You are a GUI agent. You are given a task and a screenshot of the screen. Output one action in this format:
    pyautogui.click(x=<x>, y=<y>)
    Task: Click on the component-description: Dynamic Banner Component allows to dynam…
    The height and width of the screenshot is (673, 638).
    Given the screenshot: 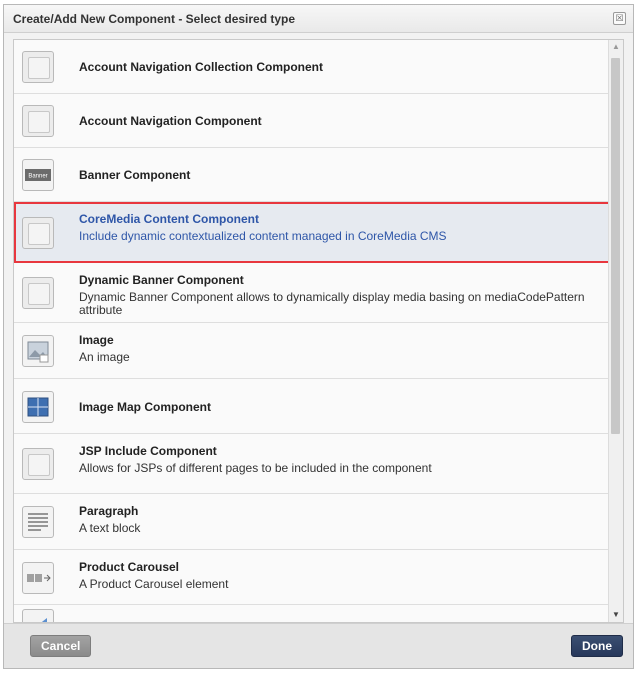 What is the action you would take?
    pyautogui.click(x=332, y=303)
    